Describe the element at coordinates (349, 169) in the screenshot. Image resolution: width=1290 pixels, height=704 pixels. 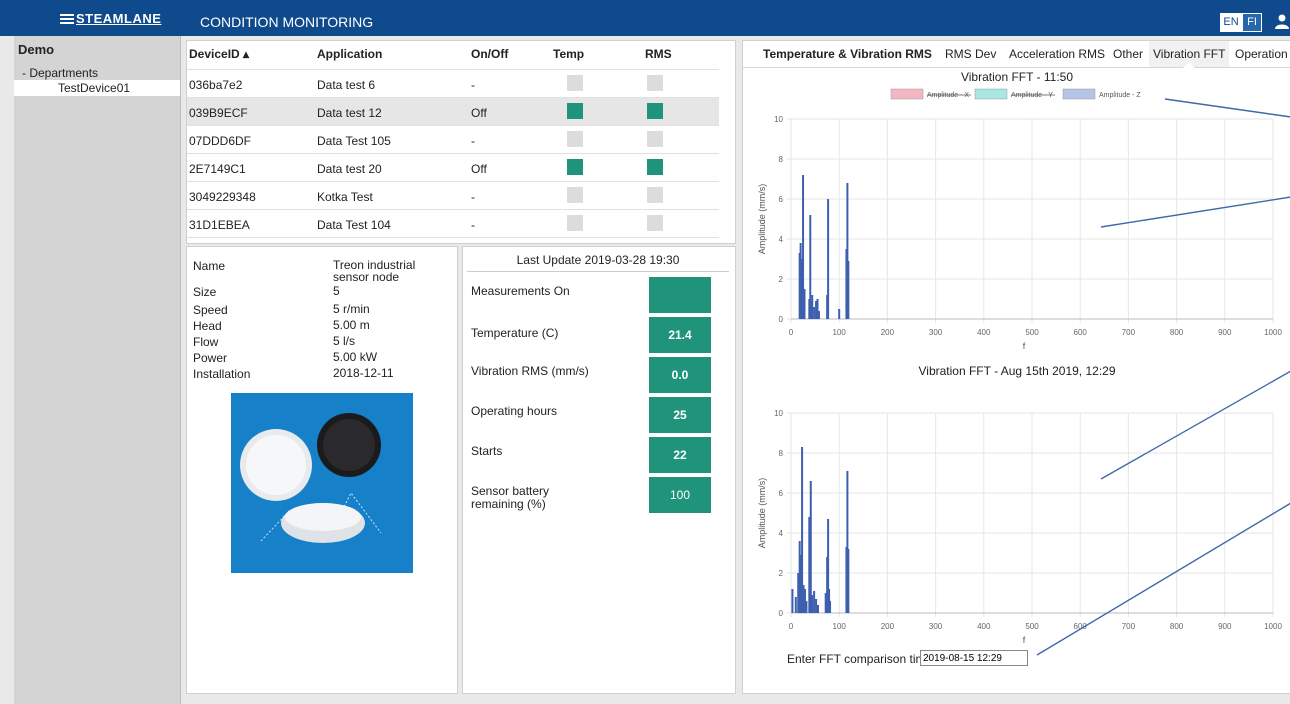
I see `cell-application: Data test 20` at that location.